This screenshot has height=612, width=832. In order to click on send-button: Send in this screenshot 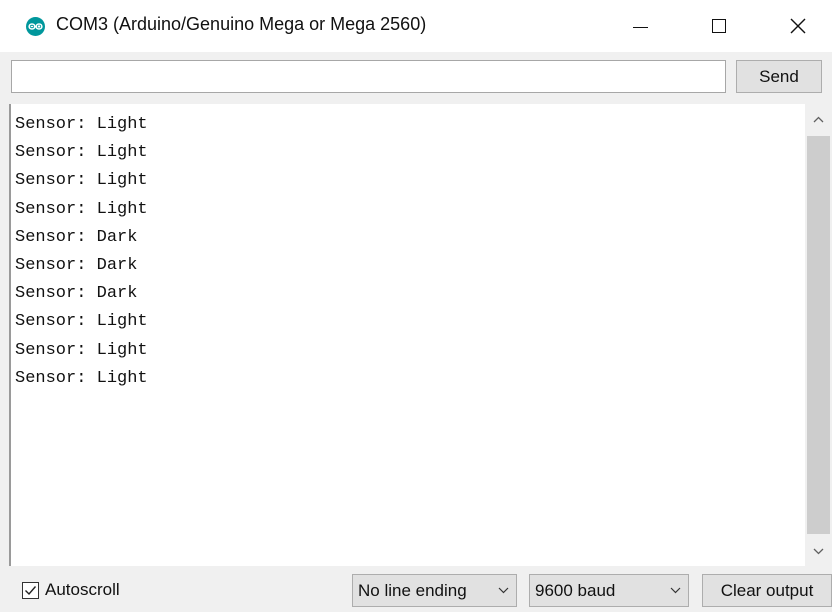, I will do `click(779, 76)`.